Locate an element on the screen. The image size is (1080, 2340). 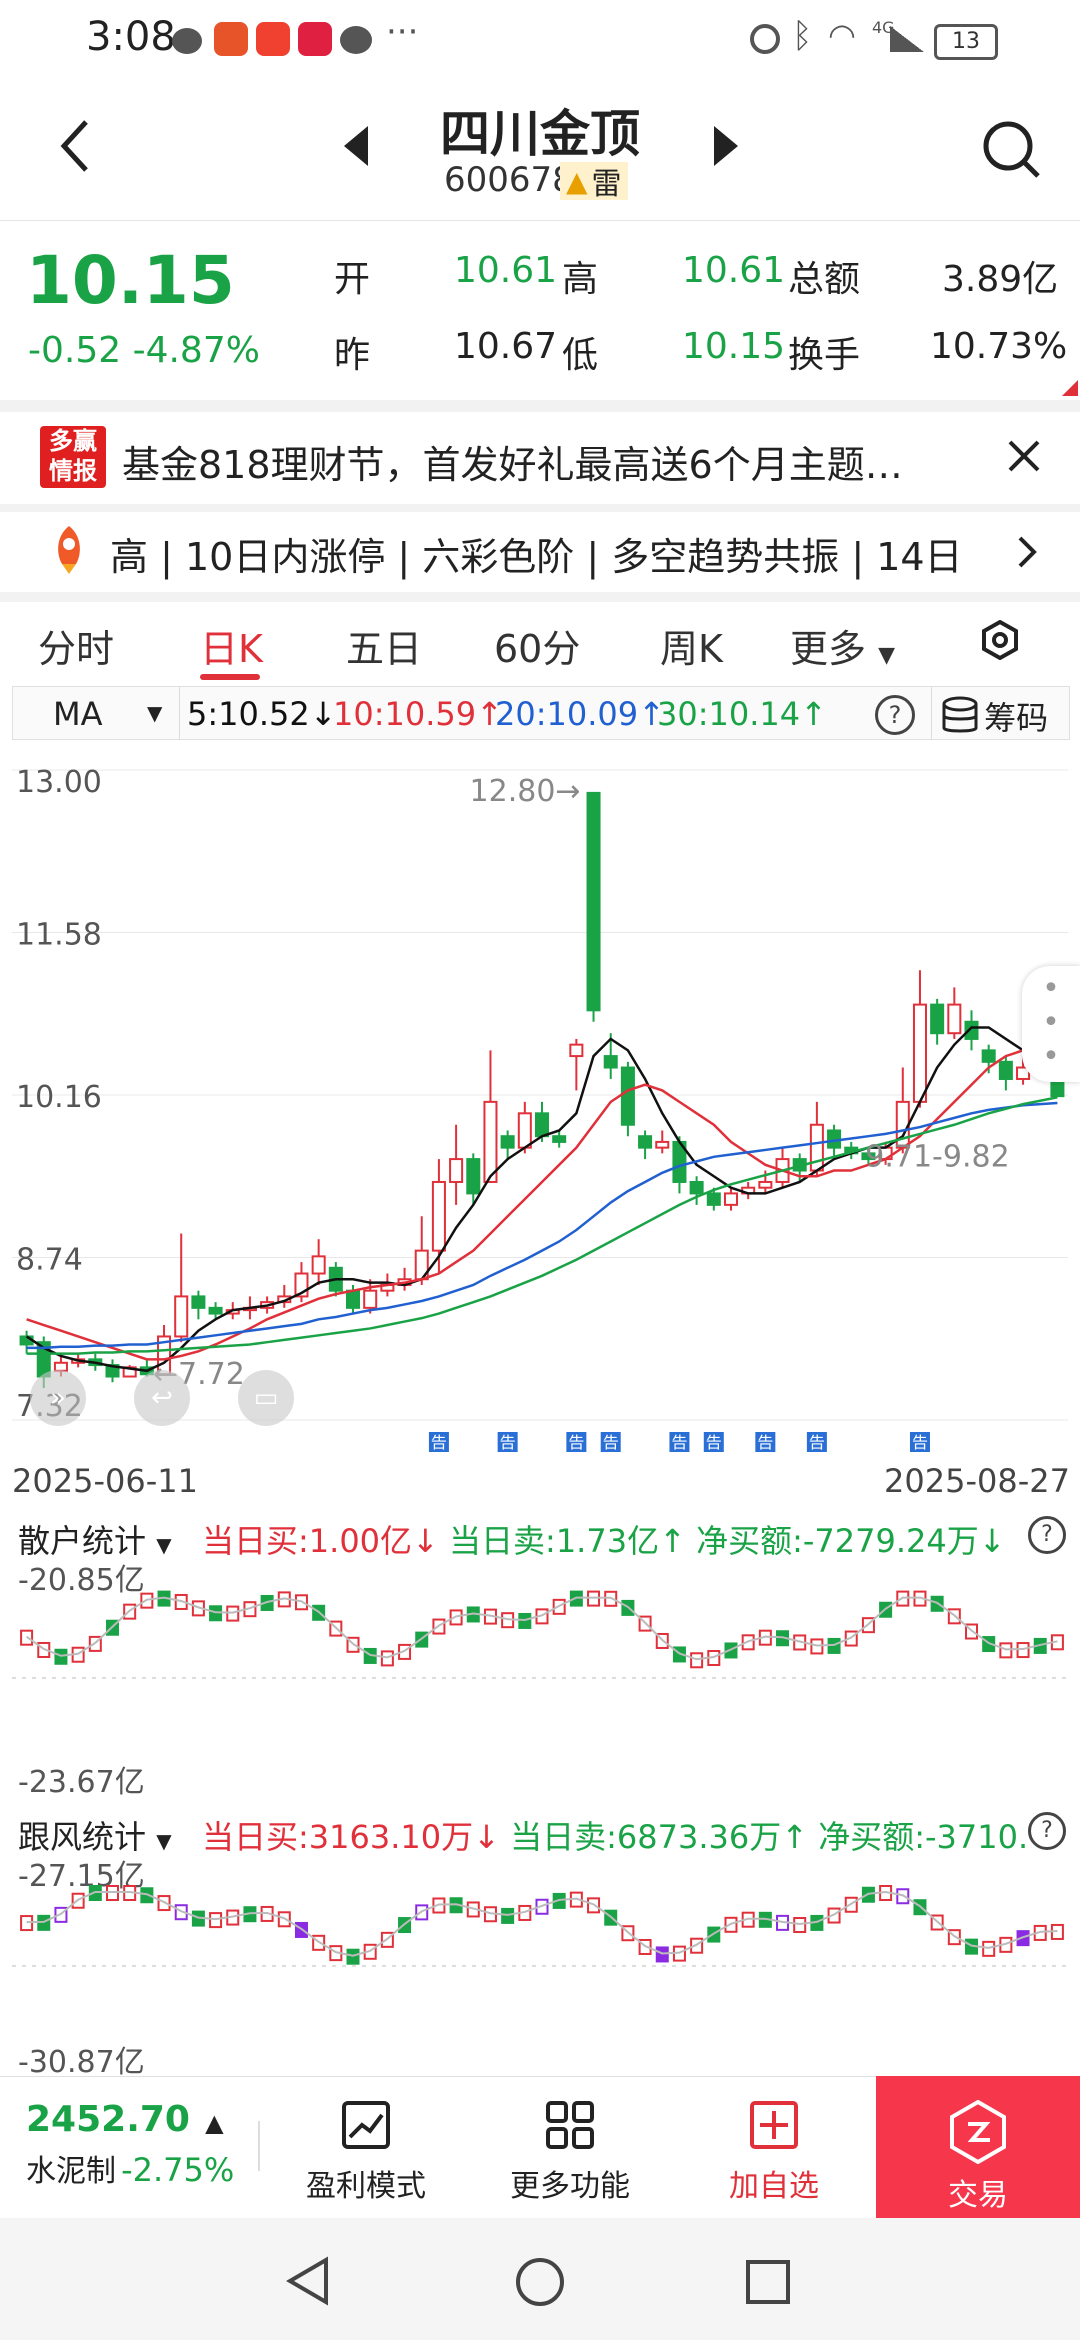
tab-60min: 60分 is located at coordinates (537, 645).